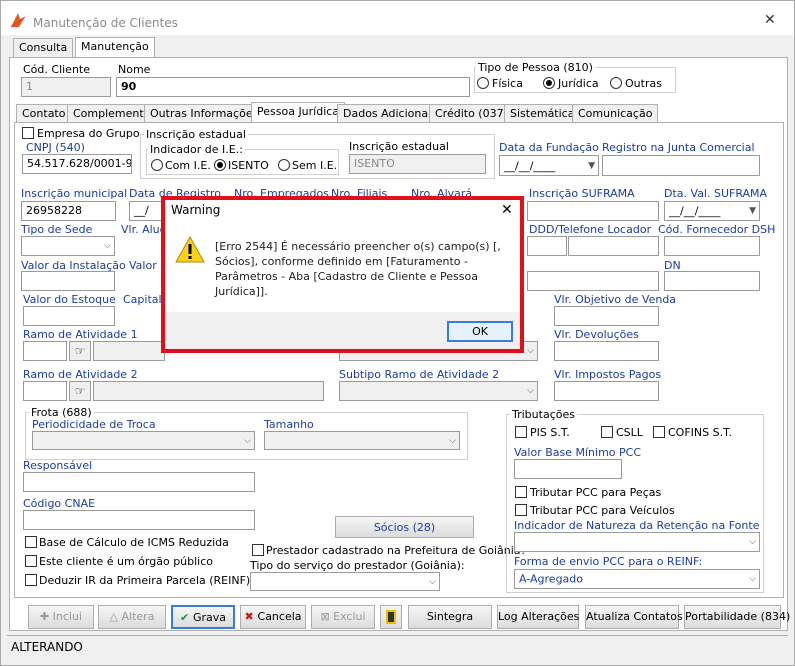 The image size is (795, 666). Describe the element at coordinates (258, 550) in the screenshot. I see `prestador-checkbox` at that location.